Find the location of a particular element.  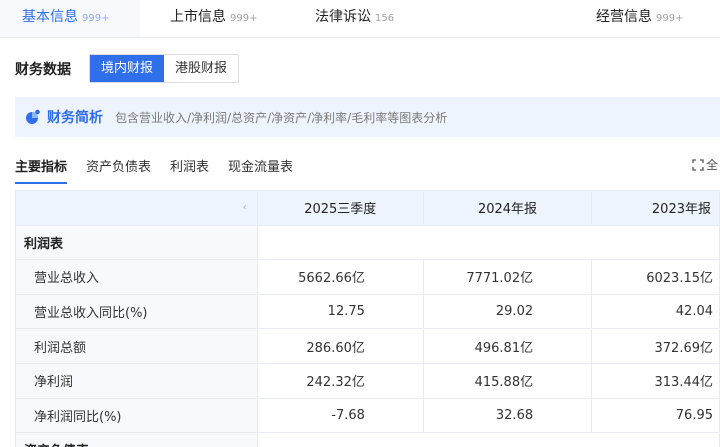

tab-listing-info: 上市信息 999+ is located at coordinates (213, 18).